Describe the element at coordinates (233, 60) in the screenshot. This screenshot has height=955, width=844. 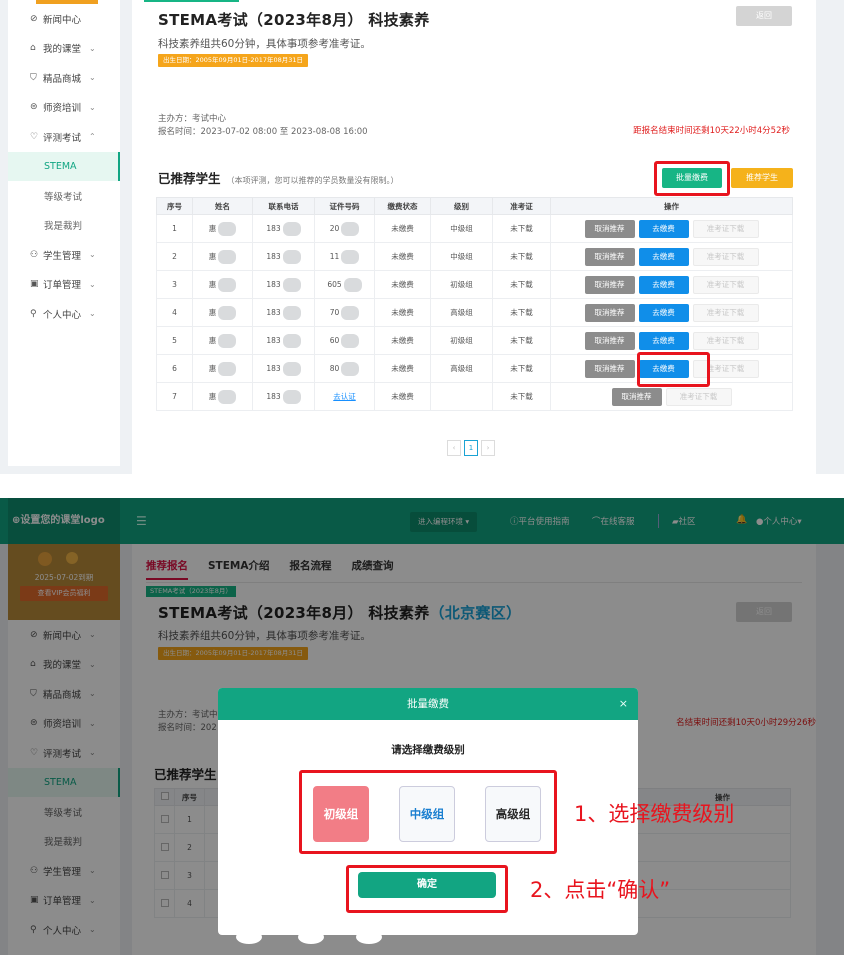
I see `birth-date-tag: 出生日期：2005年09月01日-2017年08月31日` at that location.